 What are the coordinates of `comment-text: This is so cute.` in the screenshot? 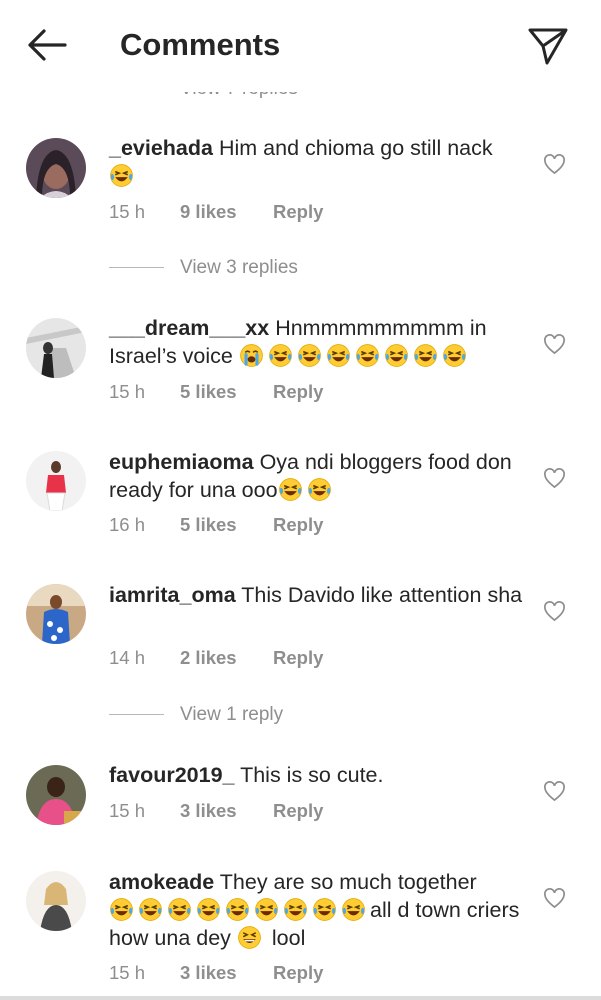 It's located at (312, 775).